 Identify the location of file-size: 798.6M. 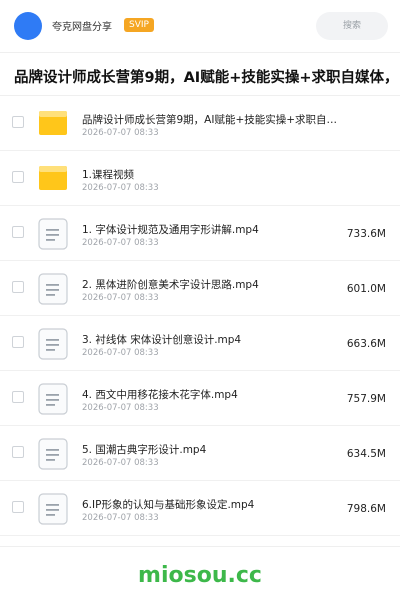
(366, 509).